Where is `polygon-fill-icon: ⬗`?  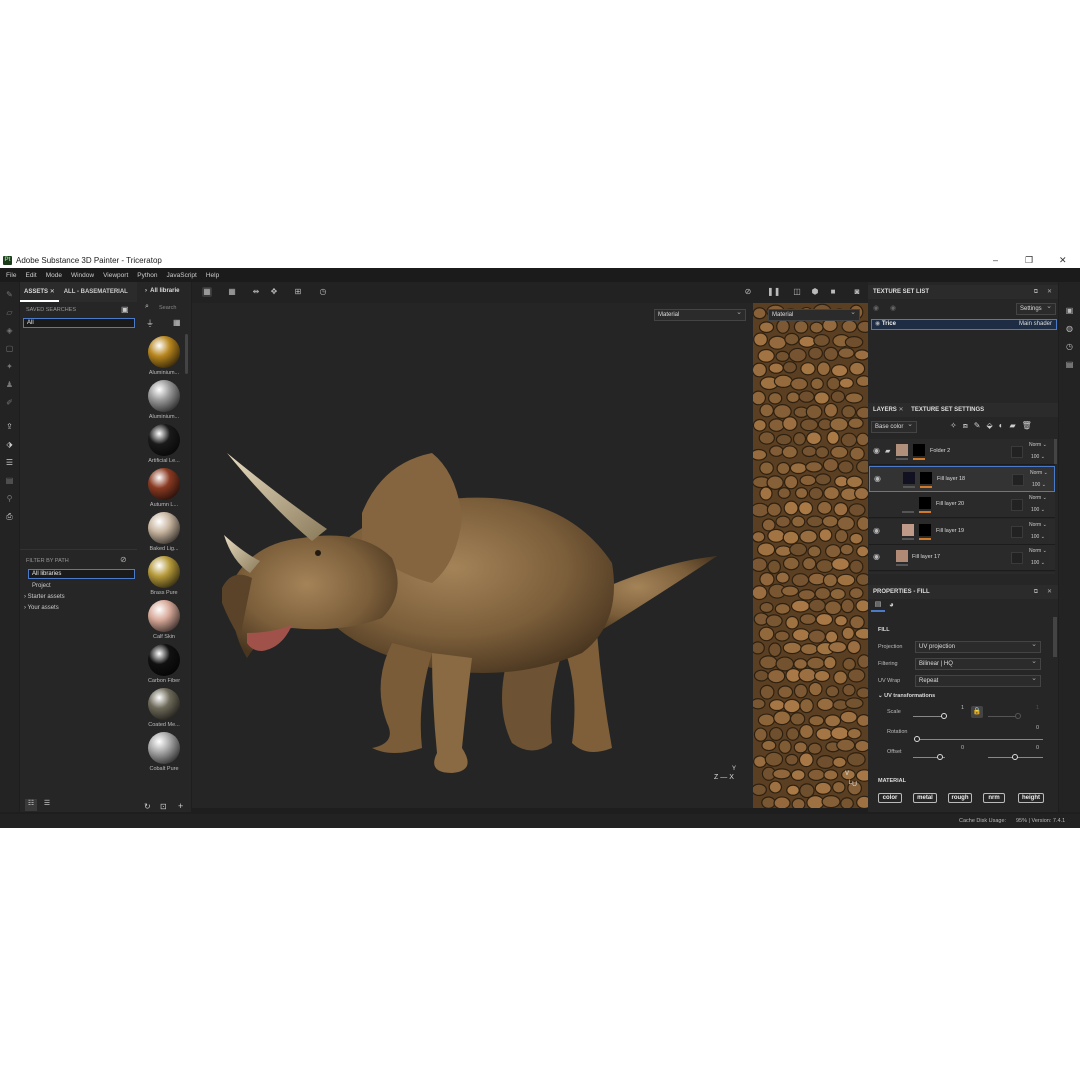 polygon-fill-icon: ⬗ is located at coordinates (9, 444).